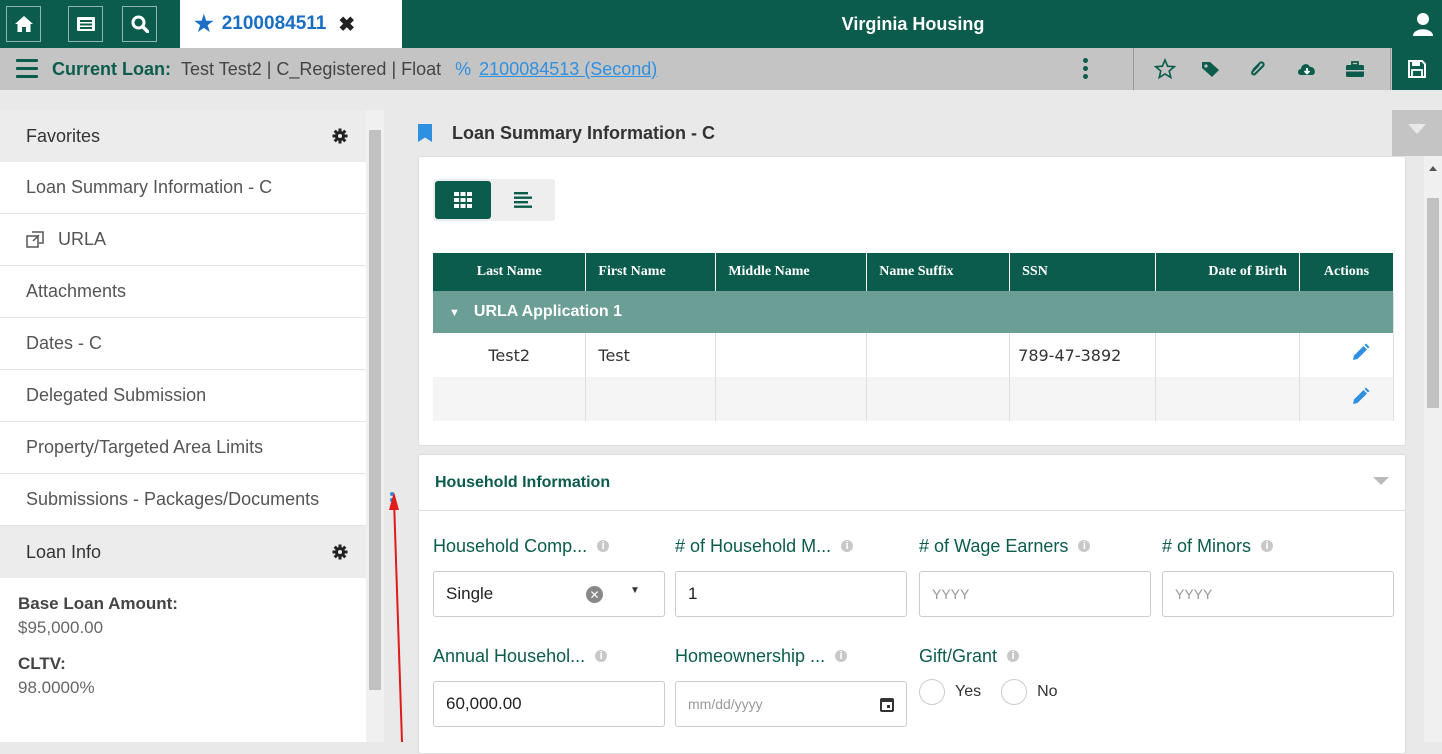  What do you see at coordinates (183, 344) in the screenshot?
I see `sidebar-item-dates: Dates - C` at bounding box center [183, 344].